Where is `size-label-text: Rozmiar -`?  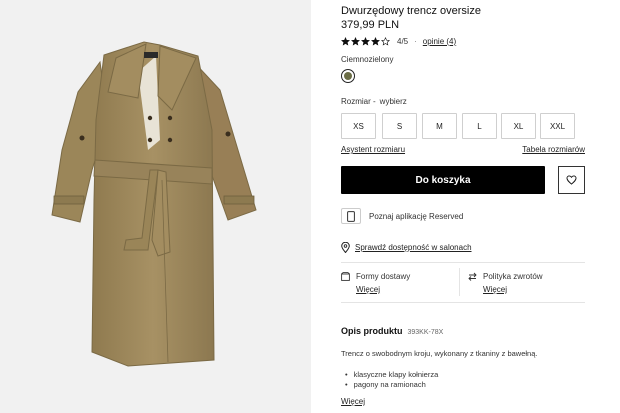 size-label-text: Rozmiar - is located at coordinates (358, 101).